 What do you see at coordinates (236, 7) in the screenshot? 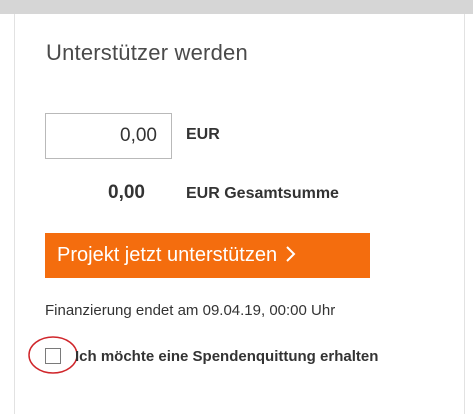
I see `top-divider` at bounding box center [236, 7].